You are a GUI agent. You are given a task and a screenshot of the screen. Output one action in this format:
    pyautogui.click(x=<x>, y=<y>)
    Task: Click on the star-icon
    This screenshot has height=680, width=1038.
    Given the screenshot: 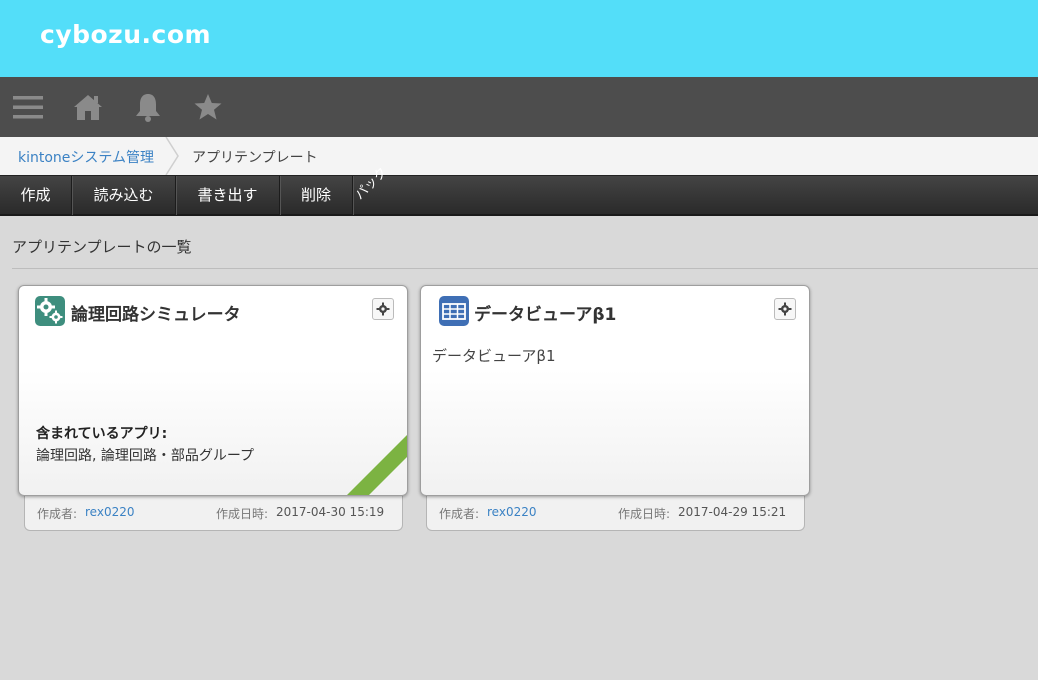 What is the action you would take?
    pyautogui.click(x=208, y=107)
    